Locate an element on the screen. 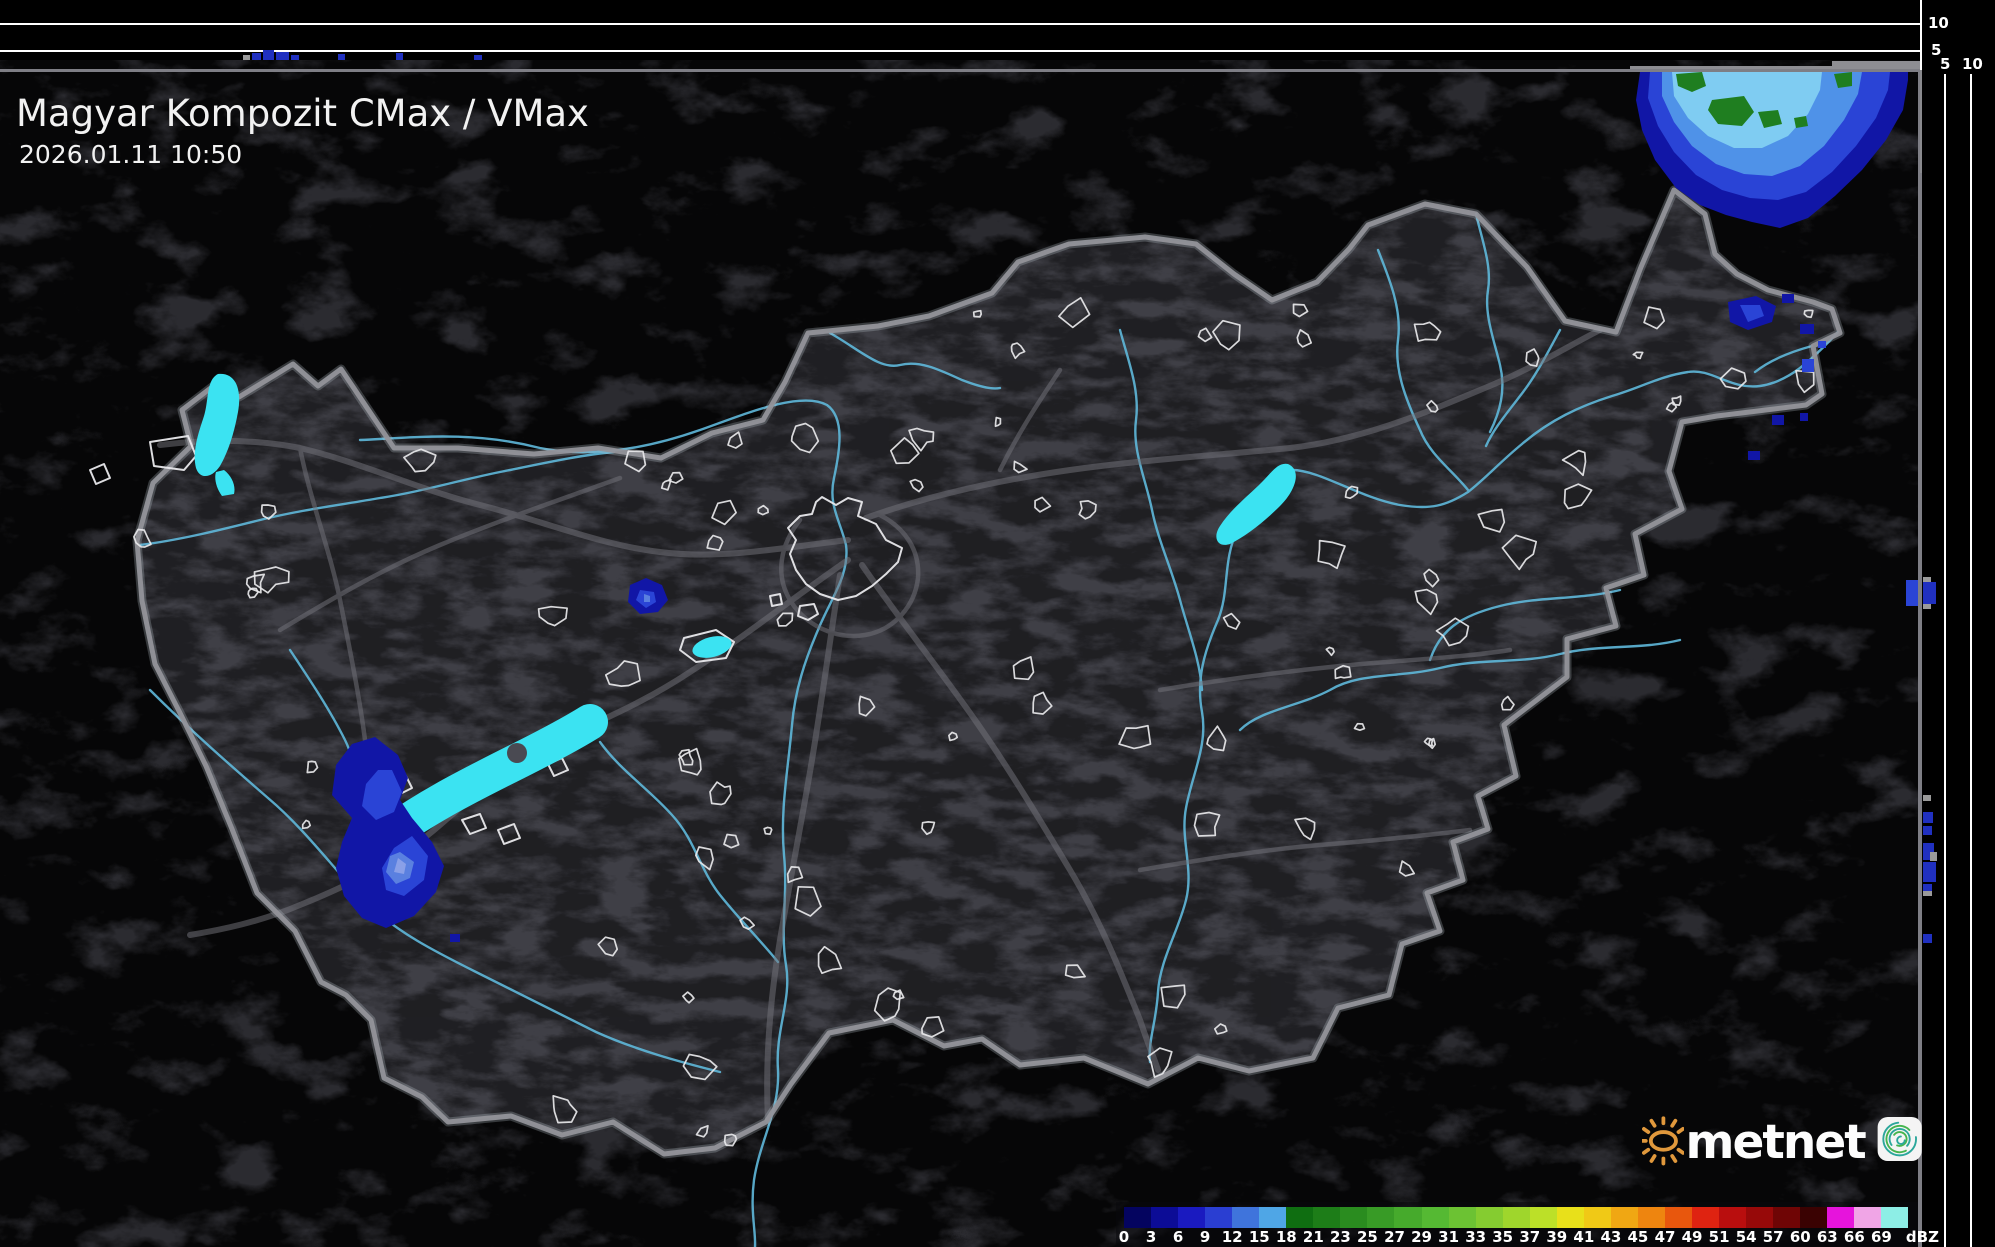 Image resolution: width=1995 pixels, height=1247 pixels. legend-tick-label: 57 is located at coordinates (1773, 1237).